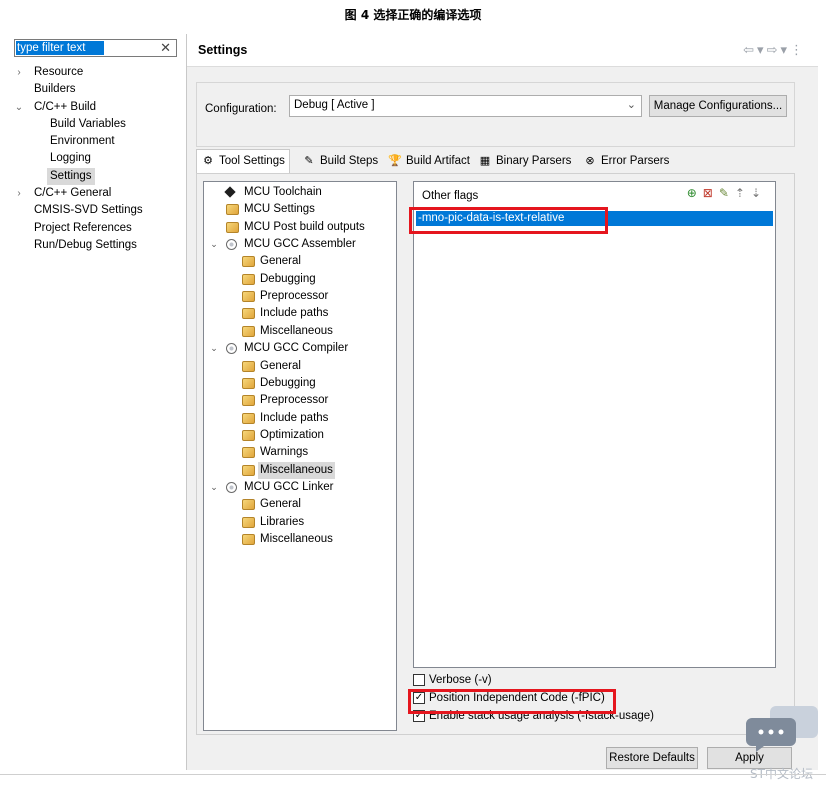 The image size is (826, 789). What do you see at coordinates (73, 193) in the screenshot?
I see `nav-item-label: C/C++ General` at bounding box center [73, 193].